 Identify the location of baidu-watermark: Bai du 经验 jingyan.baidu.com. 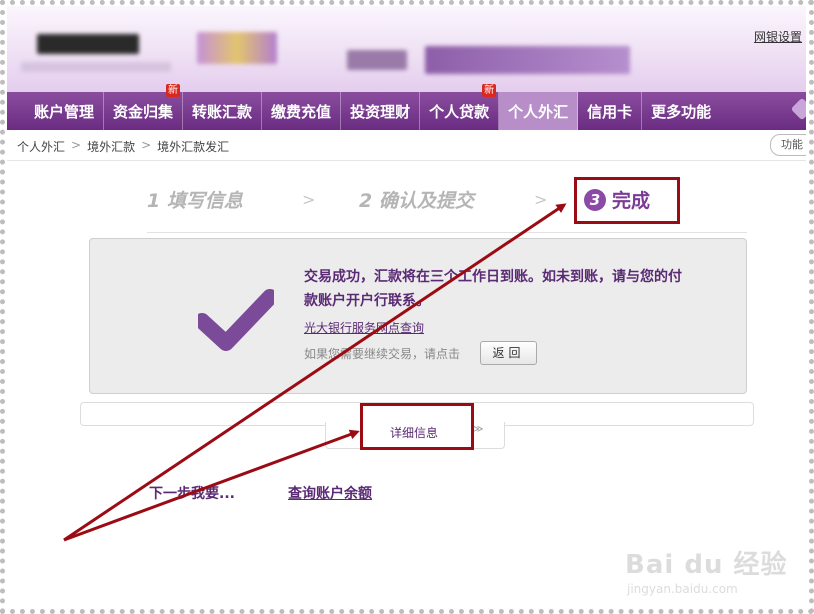
(710, 574).